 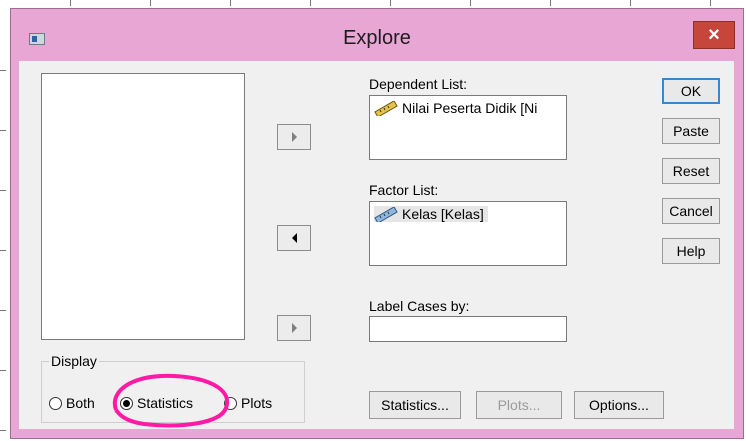 What do you see at coordinates (4, 220) in the screenshot?
I see `left-ruler` at bounding box center [4, 220].